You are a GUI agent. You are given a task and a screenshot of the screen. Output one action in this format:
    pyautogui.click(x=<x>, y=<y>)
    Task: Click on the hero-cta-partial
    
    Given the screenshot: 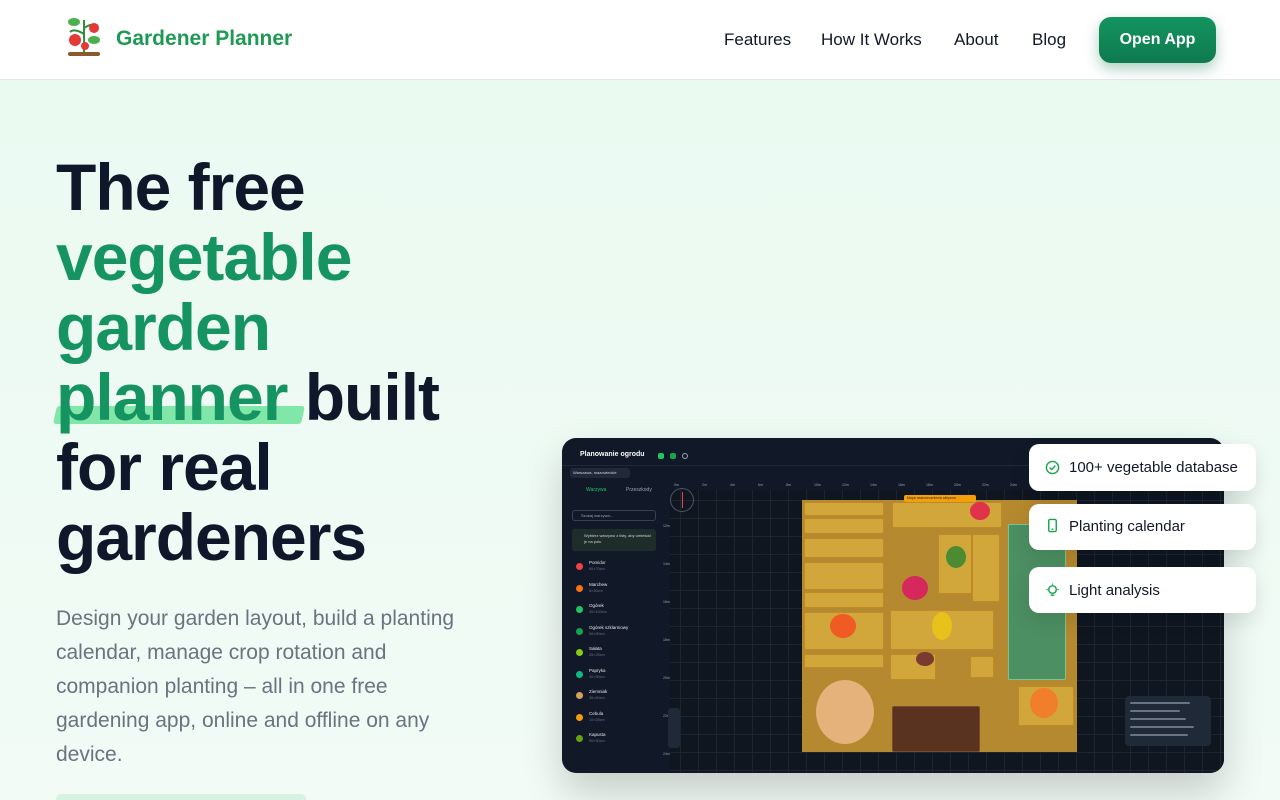 What is the action you would take?
    pyautogui.click(x=181, y=797)
    